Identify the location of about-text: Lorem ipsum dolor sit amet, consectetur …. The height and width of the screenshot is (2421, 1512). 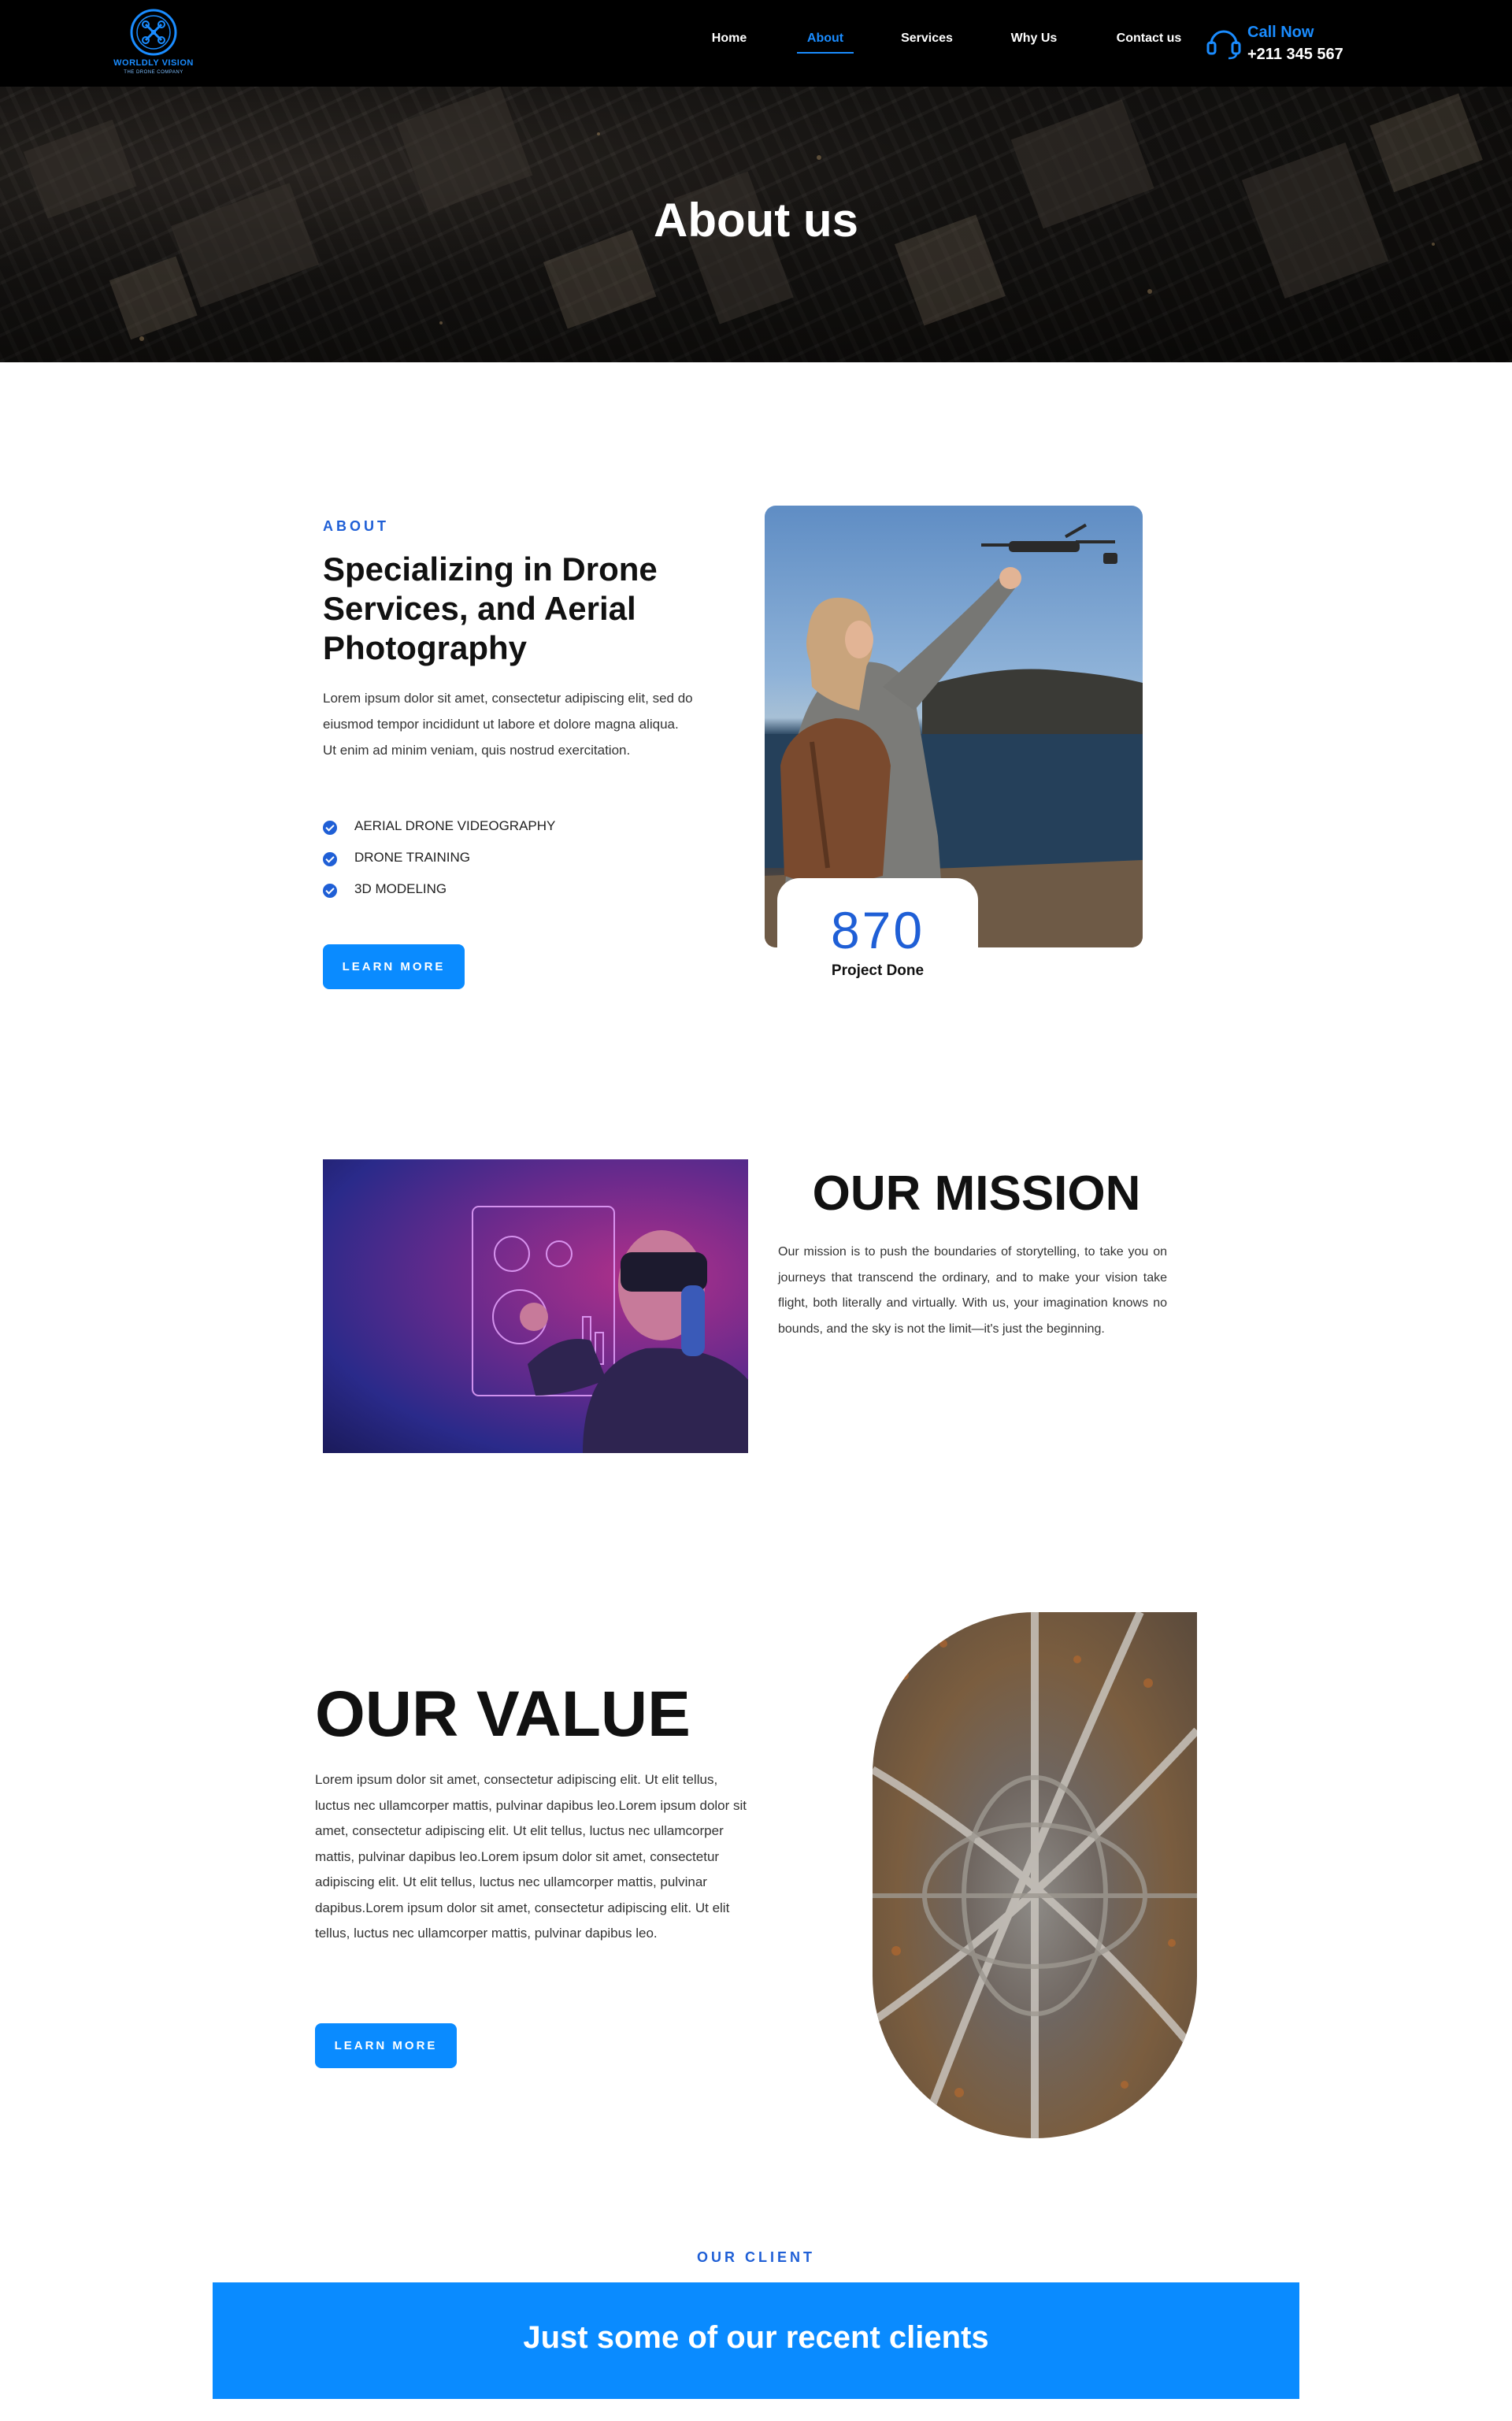
(508, 724).